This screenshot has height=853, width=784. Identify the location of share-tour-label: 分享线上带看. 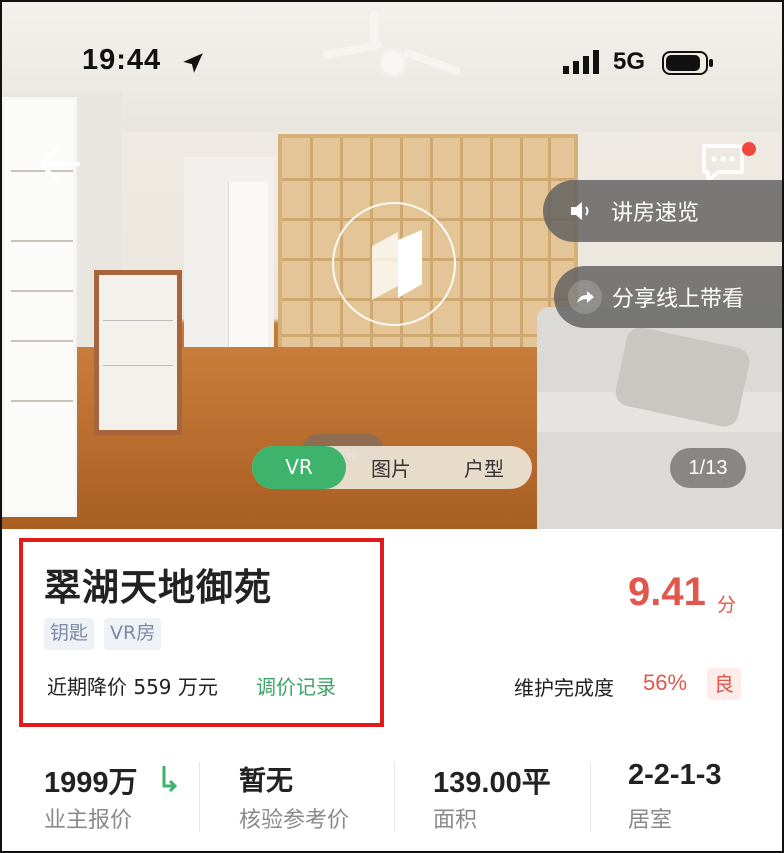
(678, 299).